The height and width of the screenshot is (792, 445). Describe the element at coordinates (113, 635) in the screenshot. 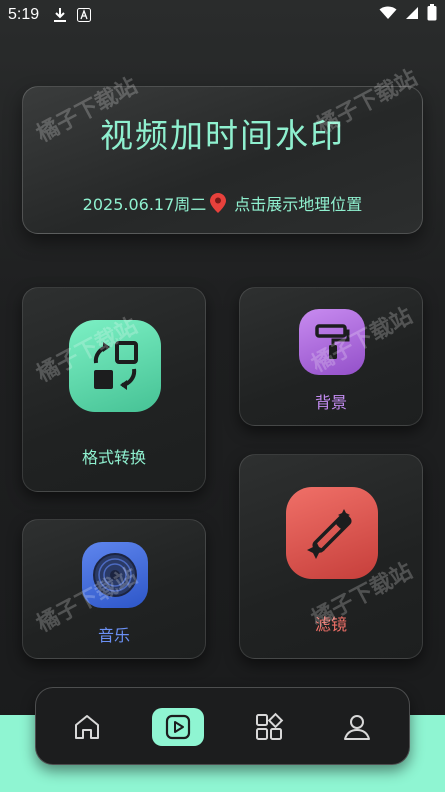

I see `music-label: 音乐` at that location.